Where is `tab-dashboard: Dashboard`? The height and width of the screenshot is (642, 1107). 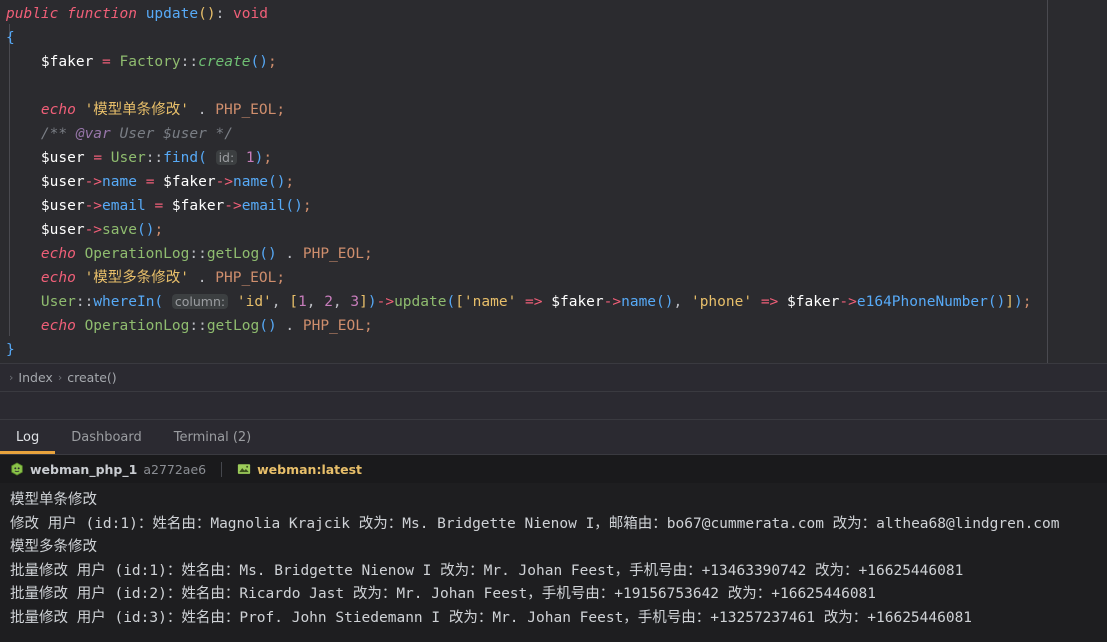
tab-dashboard: Dashboard is located at coordinates (106, 437).